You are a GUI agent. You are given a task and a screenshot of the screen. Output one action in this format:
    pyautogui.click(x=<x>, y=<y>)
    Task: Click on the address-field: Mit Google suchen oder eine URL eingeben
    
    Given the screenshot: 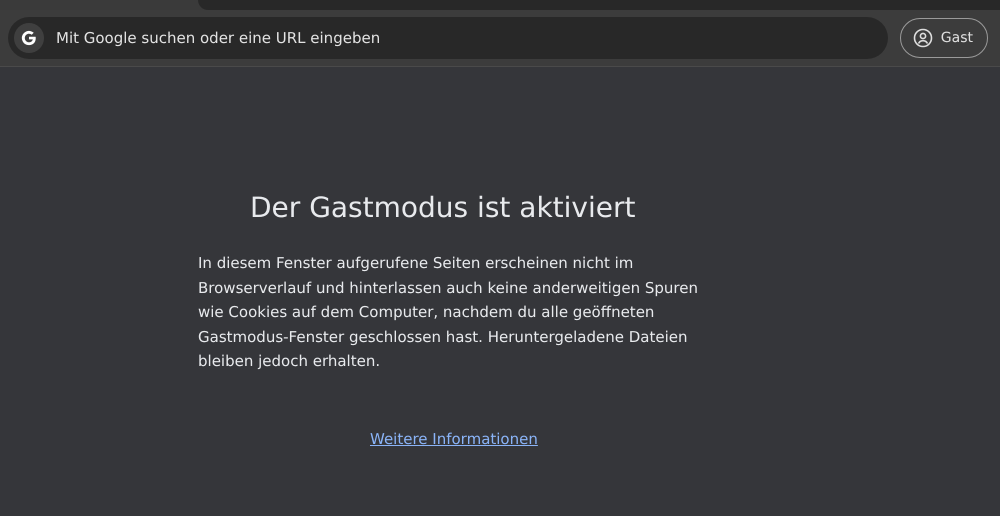 What is the action you would take?
    pyautogui.click(x=448, y=38)
    